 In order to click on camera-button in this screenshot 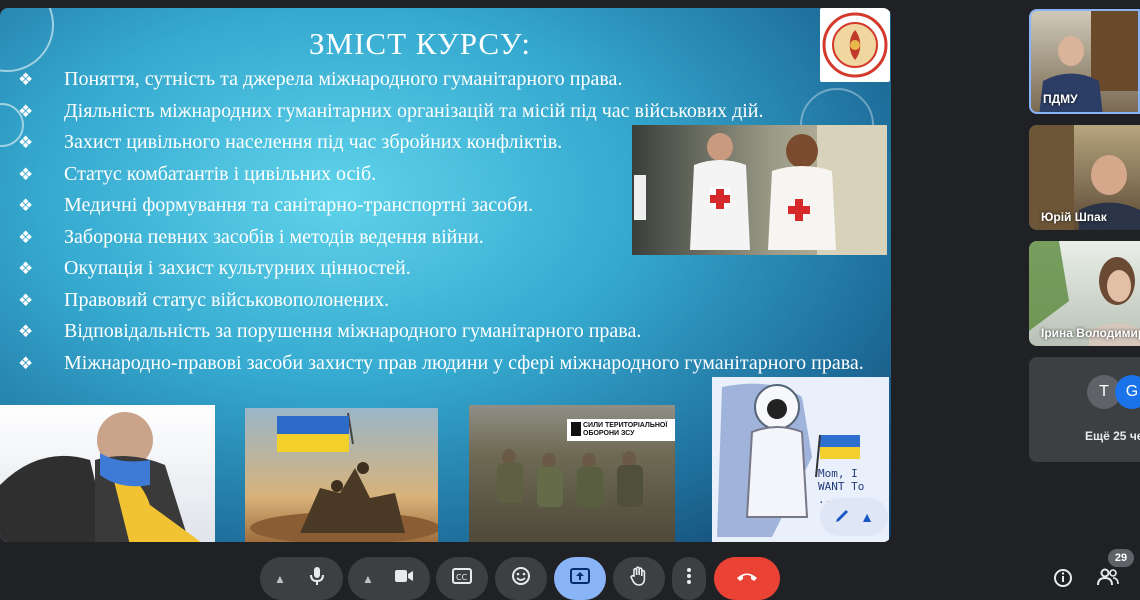, I will do `click(404, 578)`.